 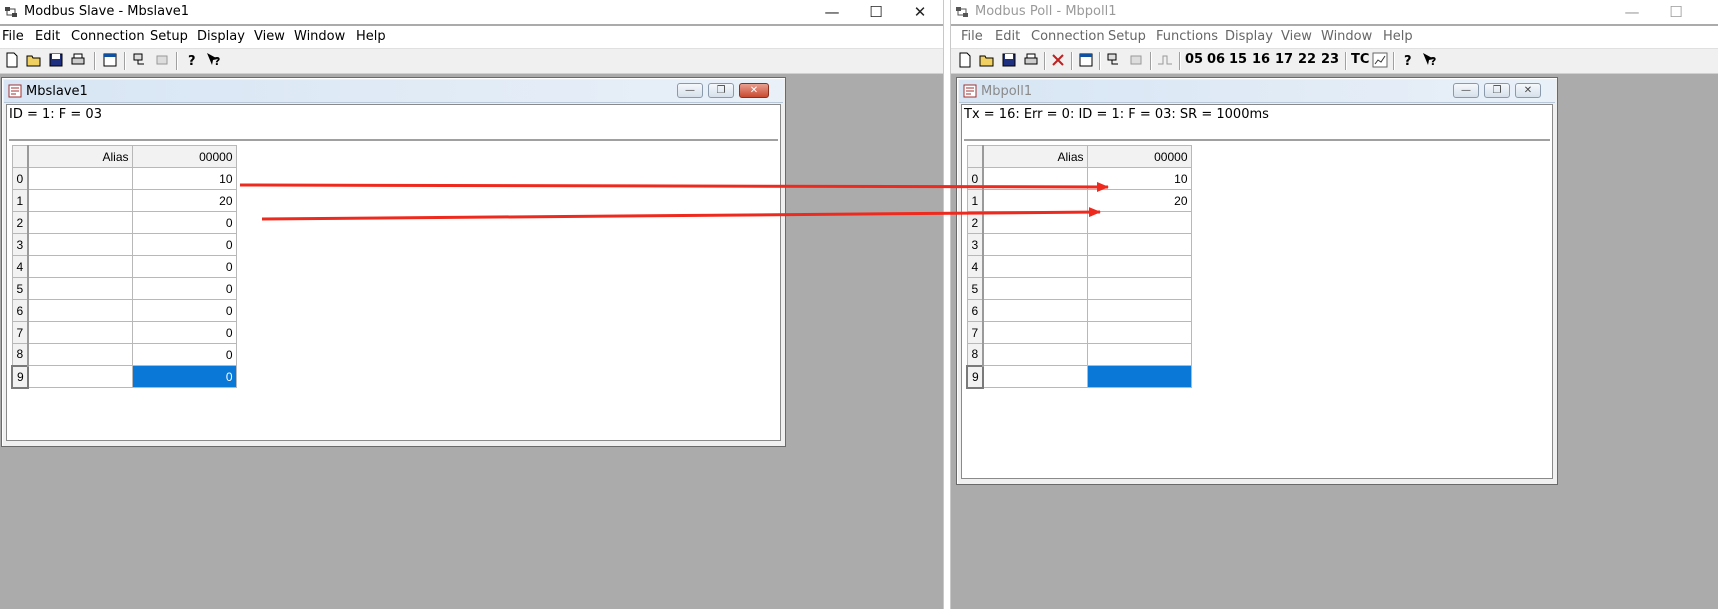 I want to click on chart-window-icon, so click(x=1380, y=60).